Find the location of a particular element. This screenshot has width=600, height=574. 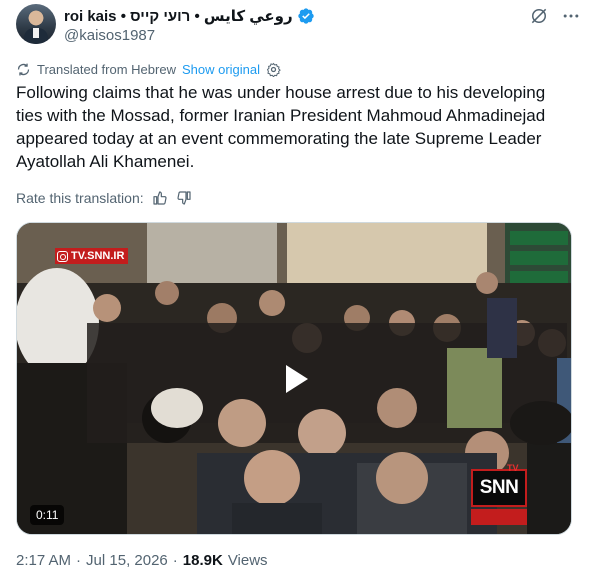

rate-translation-label: Rate this translation: is located at coordinates (80, 198).